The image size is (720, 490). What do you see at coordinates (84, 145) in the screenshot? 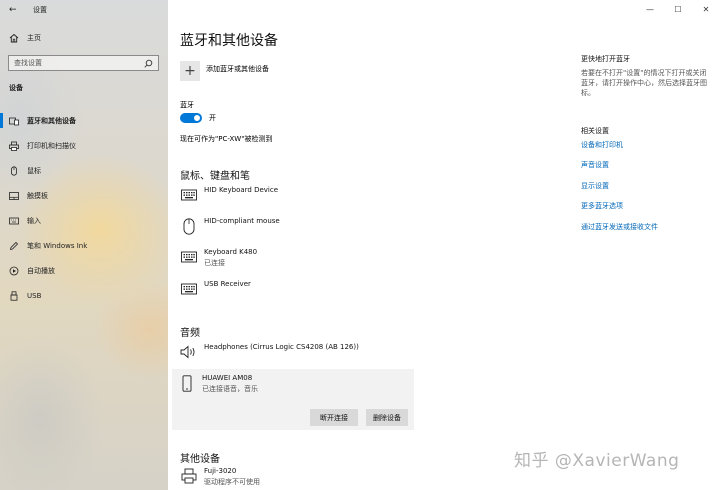
I see `sidebar-item-printers: 打印机和扫描仪` at bounding box center [84, 145].